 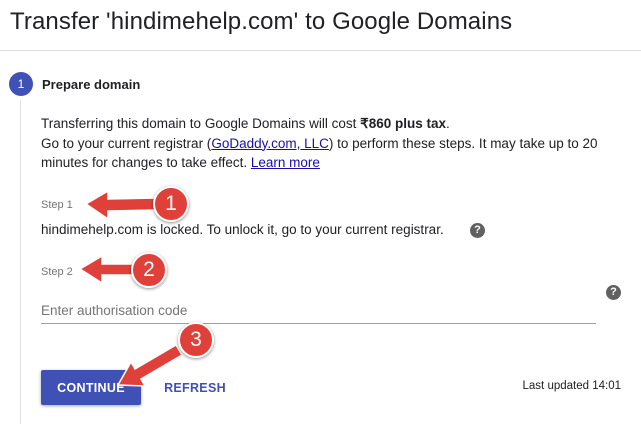 What do you see at coordinates (571, 386) in the screenshot?
I see `last-updated-timestamp: Last updated 14:01` at bounding box center [571, 386].